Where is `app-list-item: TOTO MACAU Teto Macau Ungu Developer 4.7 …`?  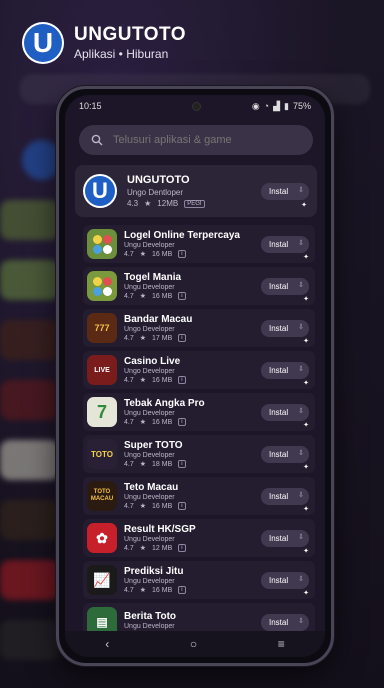 app-list-item: TOTO MACAU Teto Macau Ungu Developer 4.7 … is located at coordinates (199, 496).